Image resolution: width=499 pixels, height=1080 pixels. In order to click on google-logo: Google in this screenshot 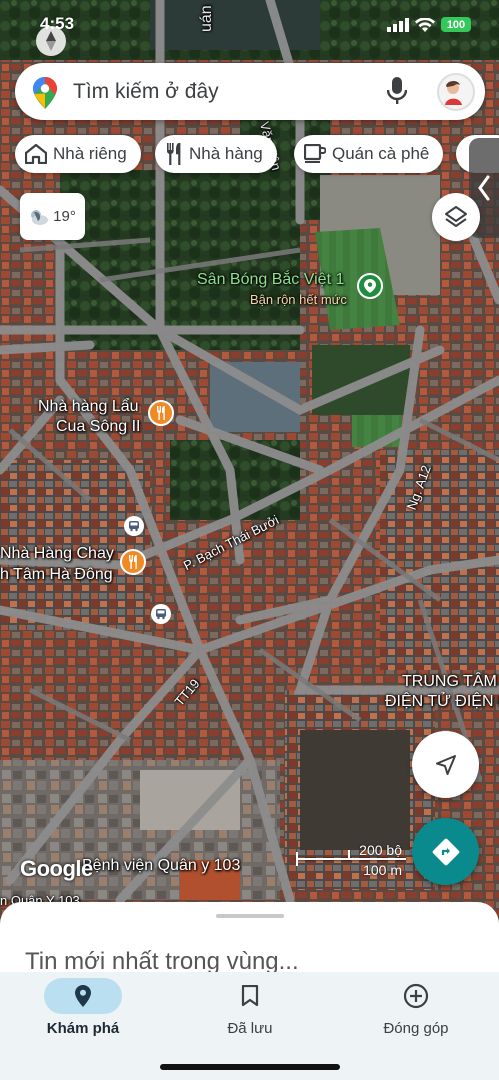, I will do `click(56, 868)`.